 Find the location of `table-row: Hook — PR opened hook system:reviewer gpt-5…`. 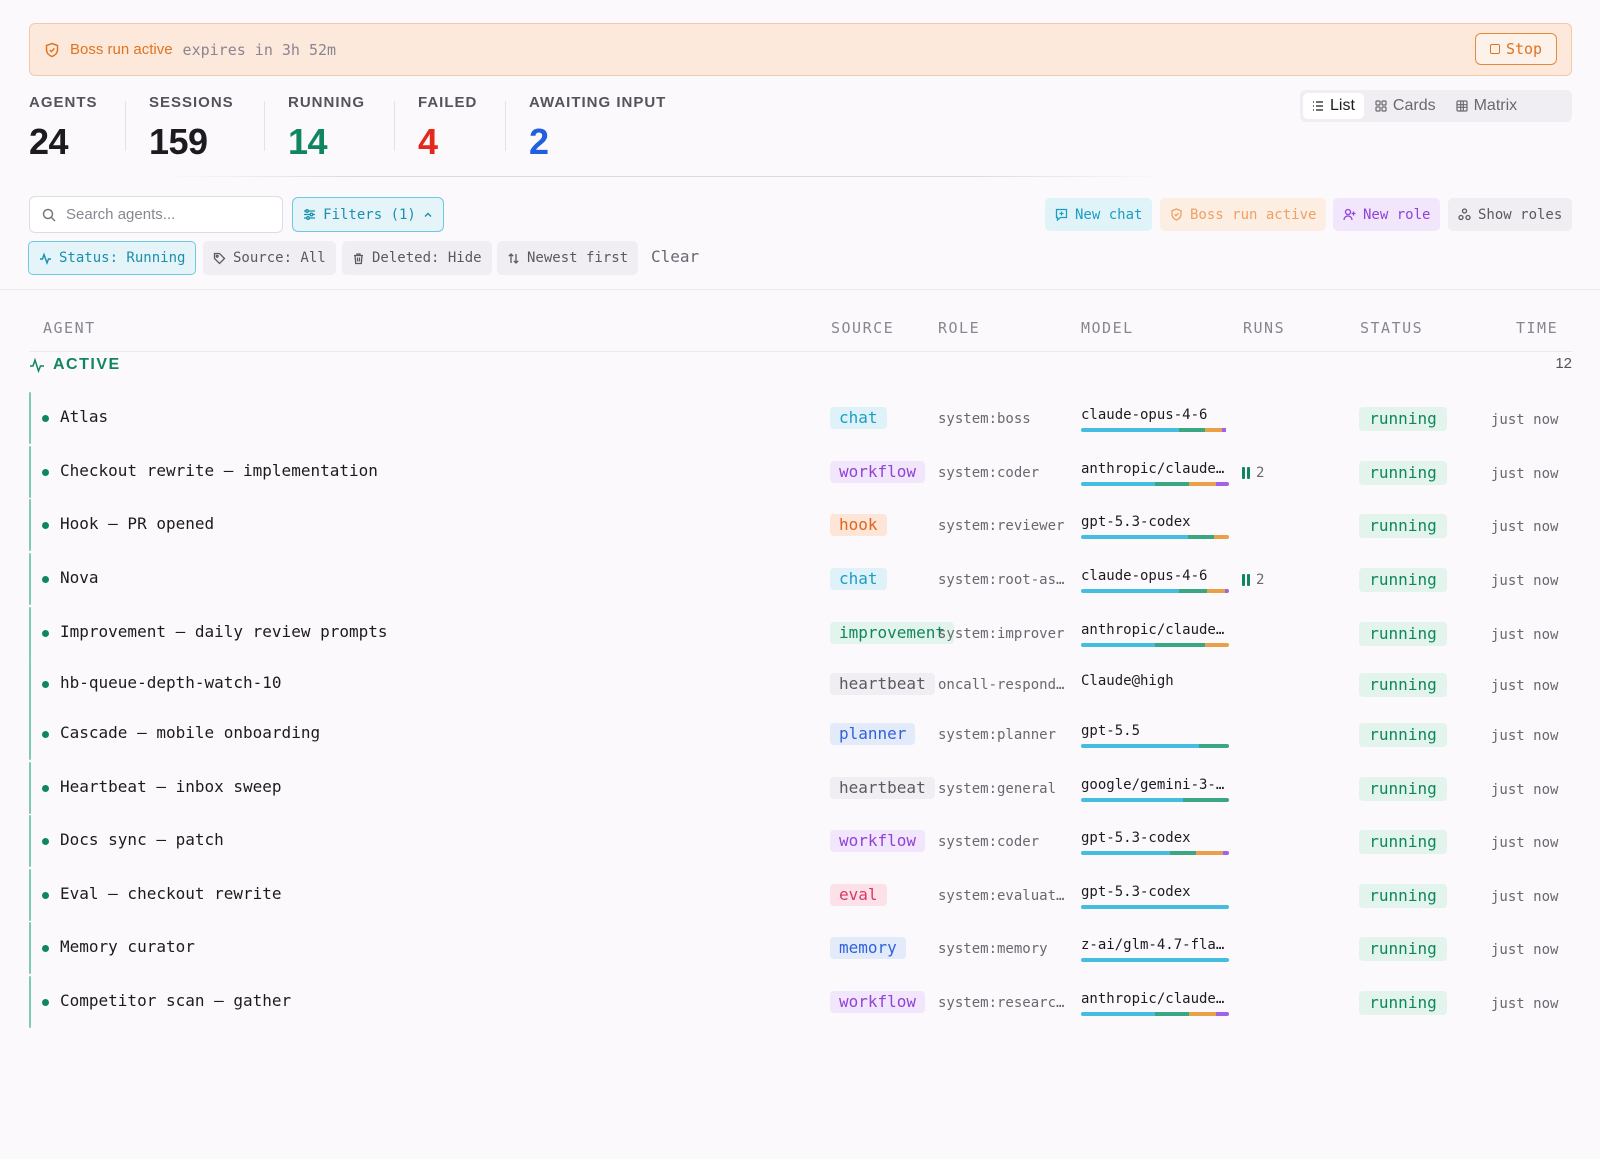

table-row: Hook — PR opened hook system:reviewer gpt-5… is located at coordinates (800, 525).